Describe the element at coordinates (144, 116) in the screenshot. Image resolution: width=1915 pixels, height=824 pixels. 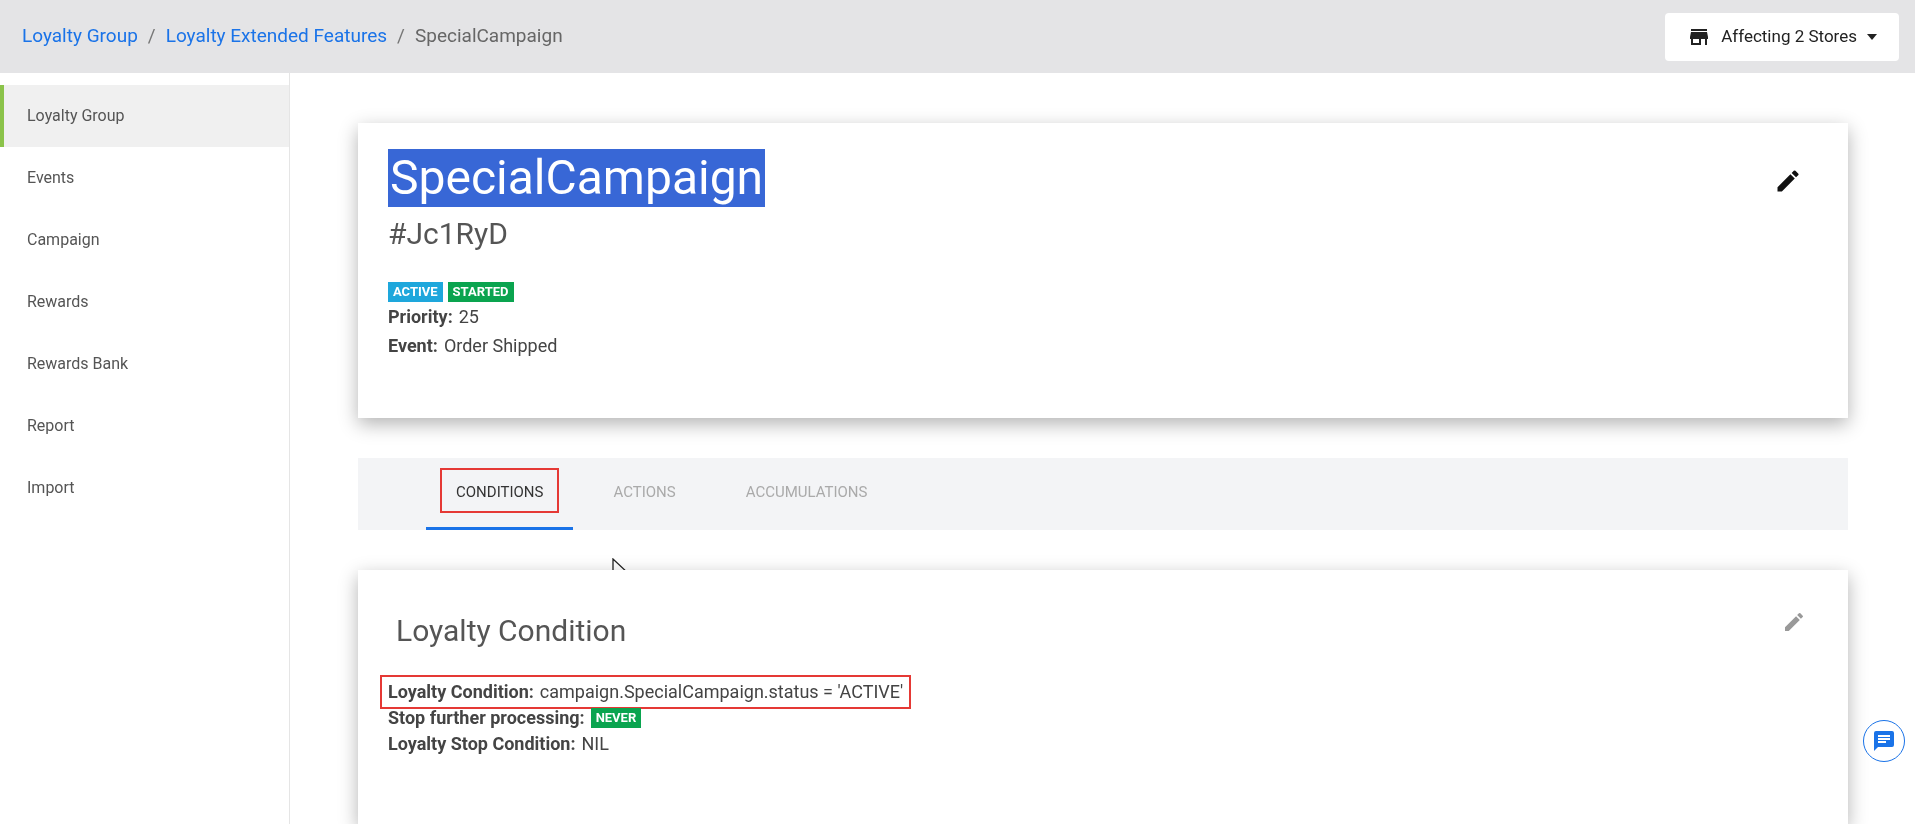
I see `sidebar-item: Loyalty Group` at that location.